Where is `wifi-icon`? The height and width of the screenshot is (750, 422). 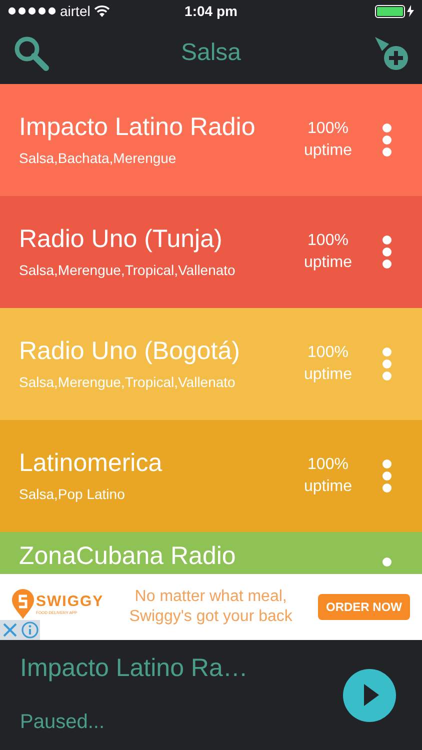 wifi-icon is located at coordinates (102, 11).